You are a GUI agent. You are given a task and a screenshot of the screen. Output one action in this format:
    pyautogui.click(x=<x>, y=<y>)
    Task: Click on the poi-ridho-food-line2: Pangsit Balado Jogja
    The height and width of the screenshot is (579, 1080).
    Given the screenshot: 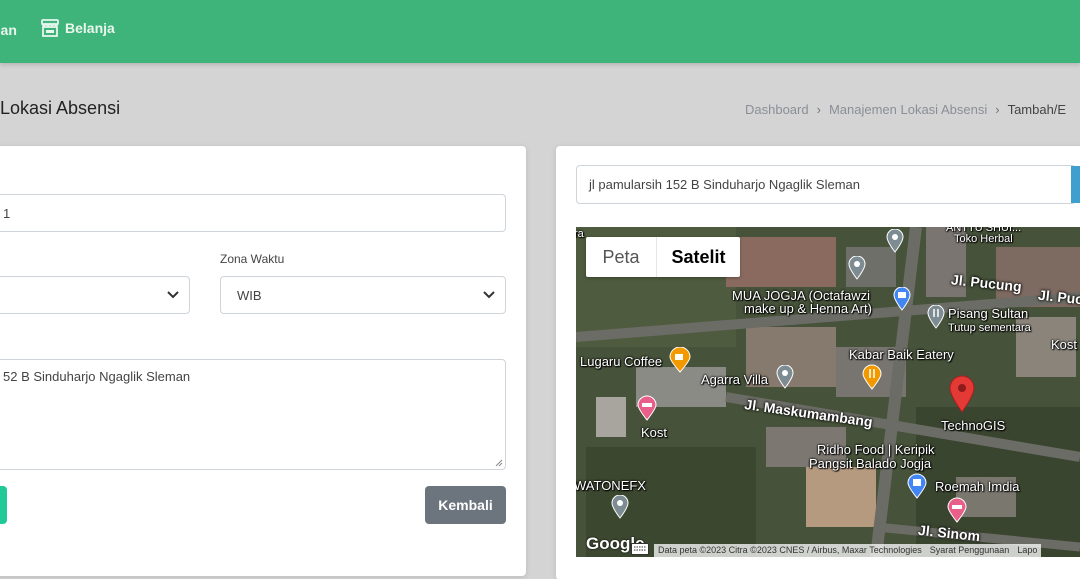 What is the action you would take?
    pyautogui.click(x=870, y=464)
    